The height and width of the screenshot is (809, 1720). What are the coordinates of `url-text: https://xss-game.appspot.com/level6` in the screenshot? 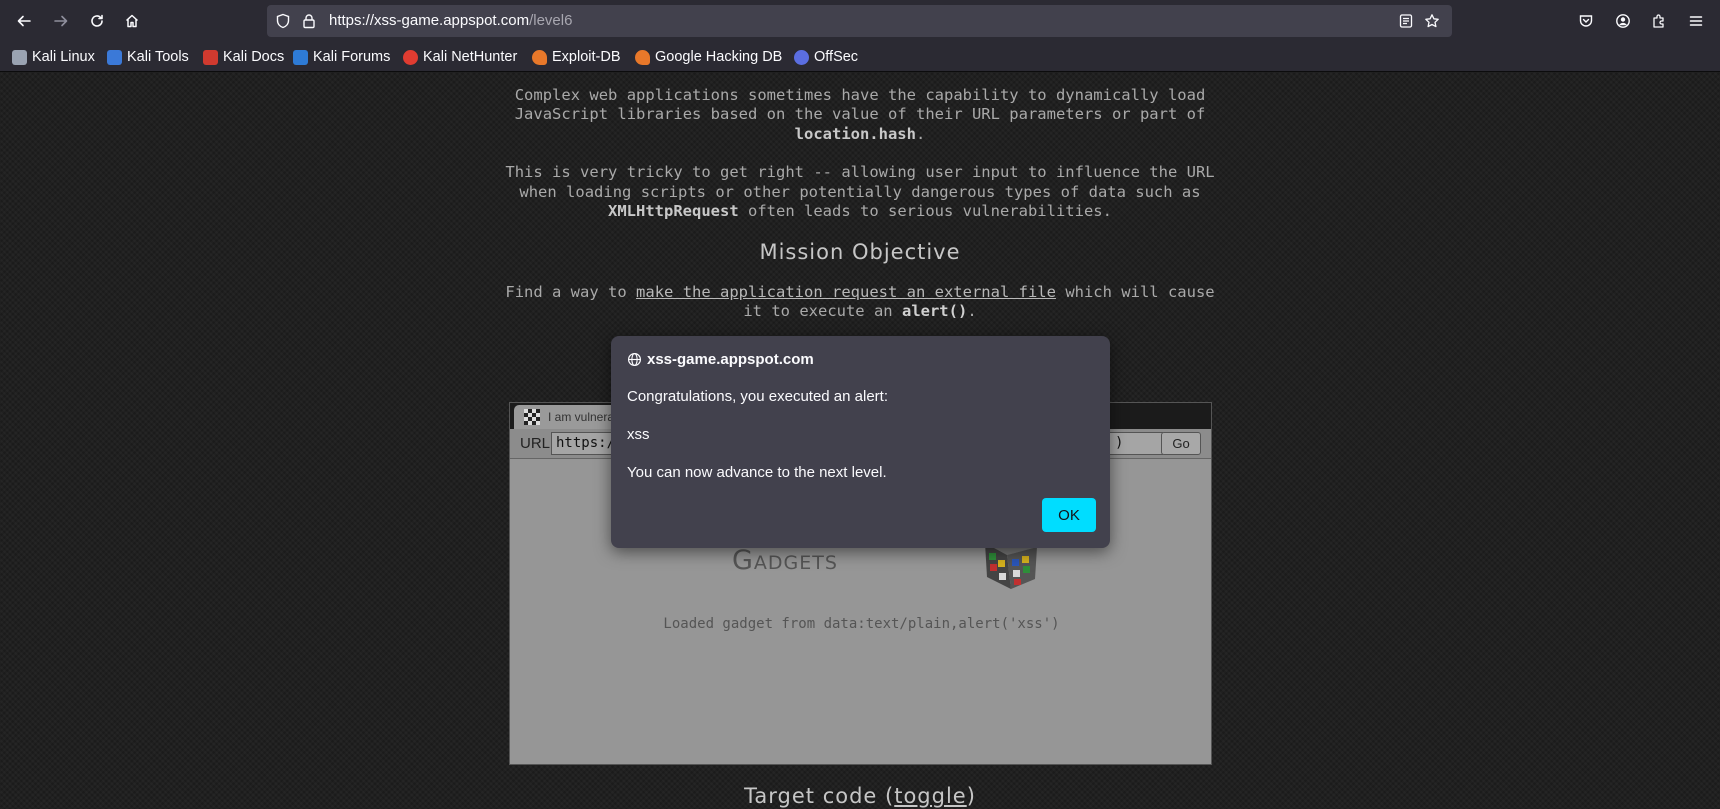 It's located at (450, 20).